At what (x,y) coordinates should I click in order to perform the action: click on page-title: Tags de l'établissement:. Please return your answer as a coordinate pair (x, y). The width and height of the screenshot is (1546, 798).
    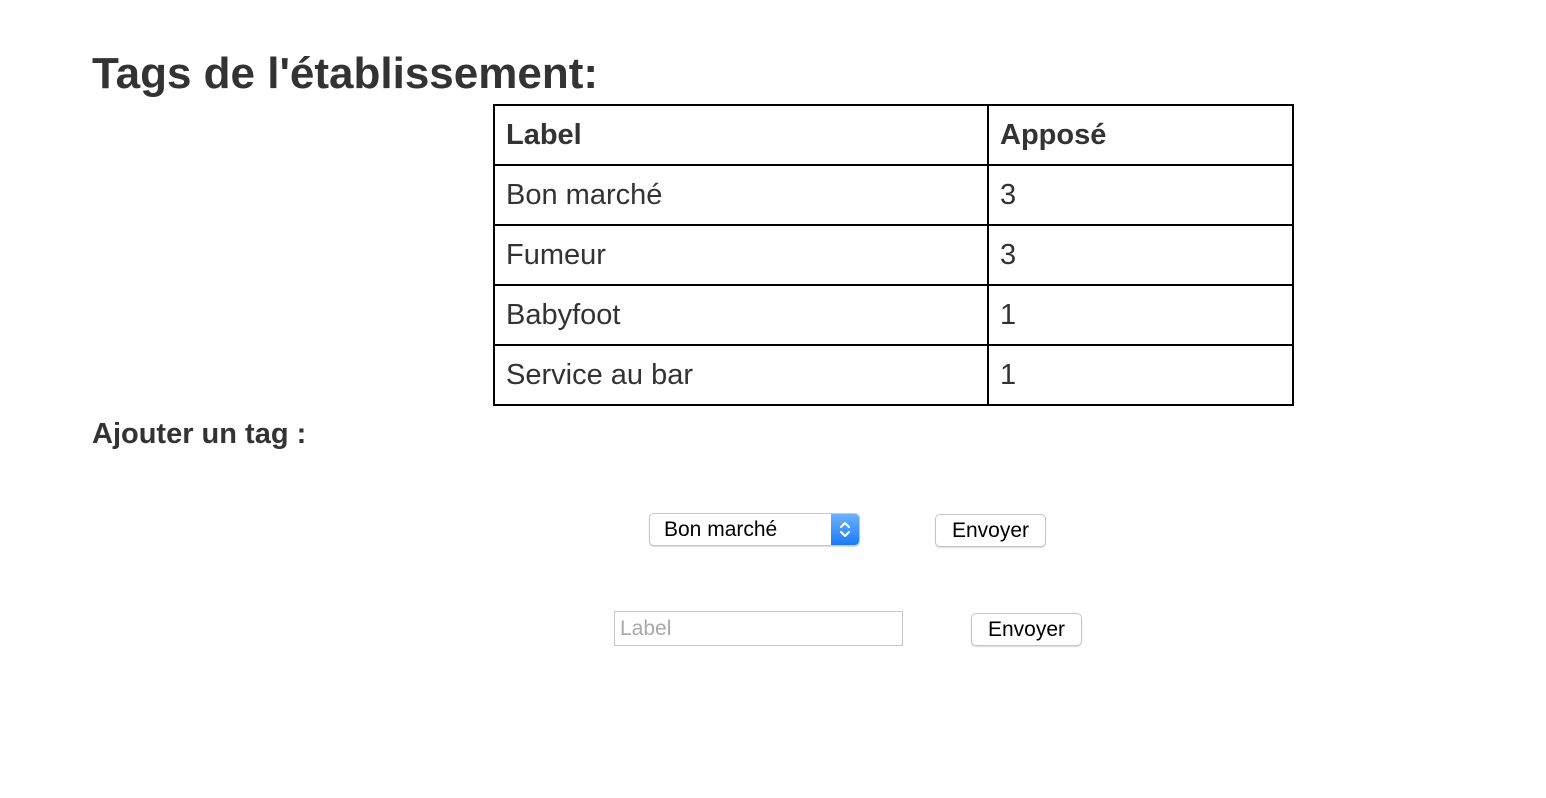
    Looking at the image, I should click on (345, 73).